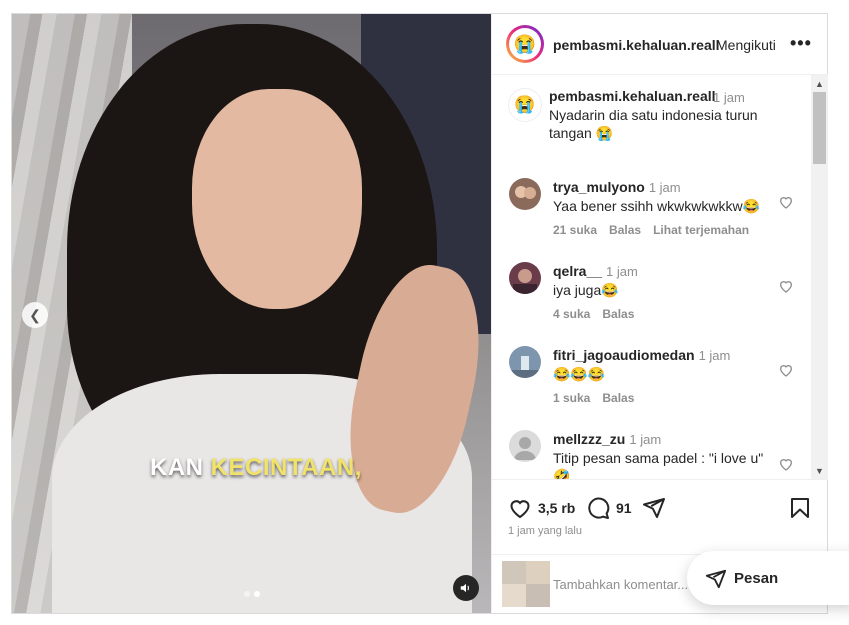 The height and width of the screenshot is (625, 849). I want to click on caption-avatar: 😭, so click(525, 105).